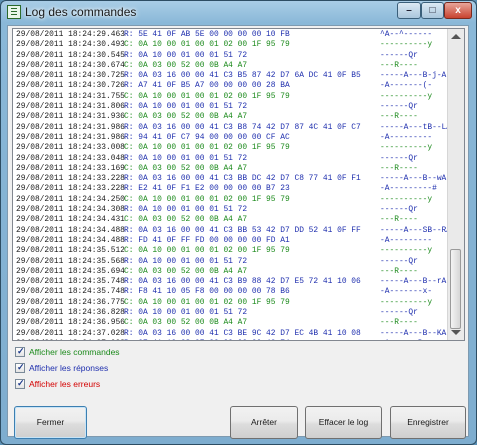  Describe the element at coordinates (207, 292) in the screenshot. I see `log-response-bytes: R: F8 41 10 05 F8 00 00 00 00 78 B6` at that location.